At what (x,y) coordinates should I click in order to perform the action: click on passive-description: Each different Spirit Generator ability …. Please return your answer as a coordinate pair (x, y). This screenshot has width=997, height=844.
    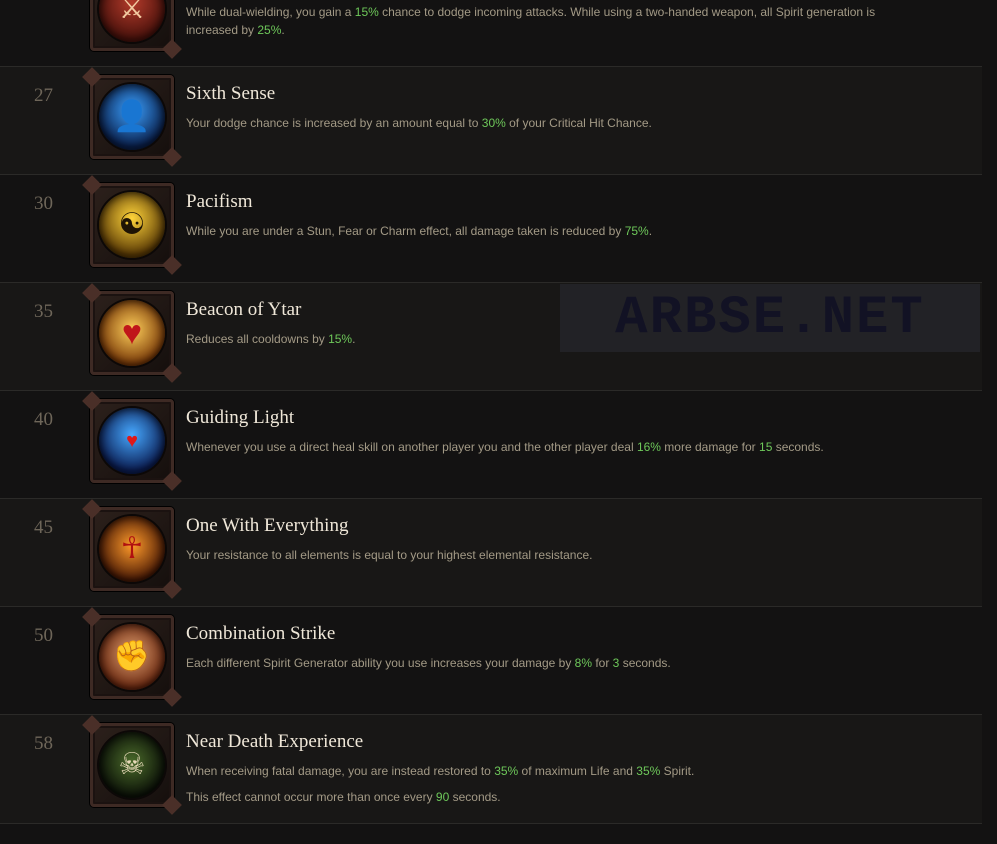
    Looking at the image, I should click on (428, 663).